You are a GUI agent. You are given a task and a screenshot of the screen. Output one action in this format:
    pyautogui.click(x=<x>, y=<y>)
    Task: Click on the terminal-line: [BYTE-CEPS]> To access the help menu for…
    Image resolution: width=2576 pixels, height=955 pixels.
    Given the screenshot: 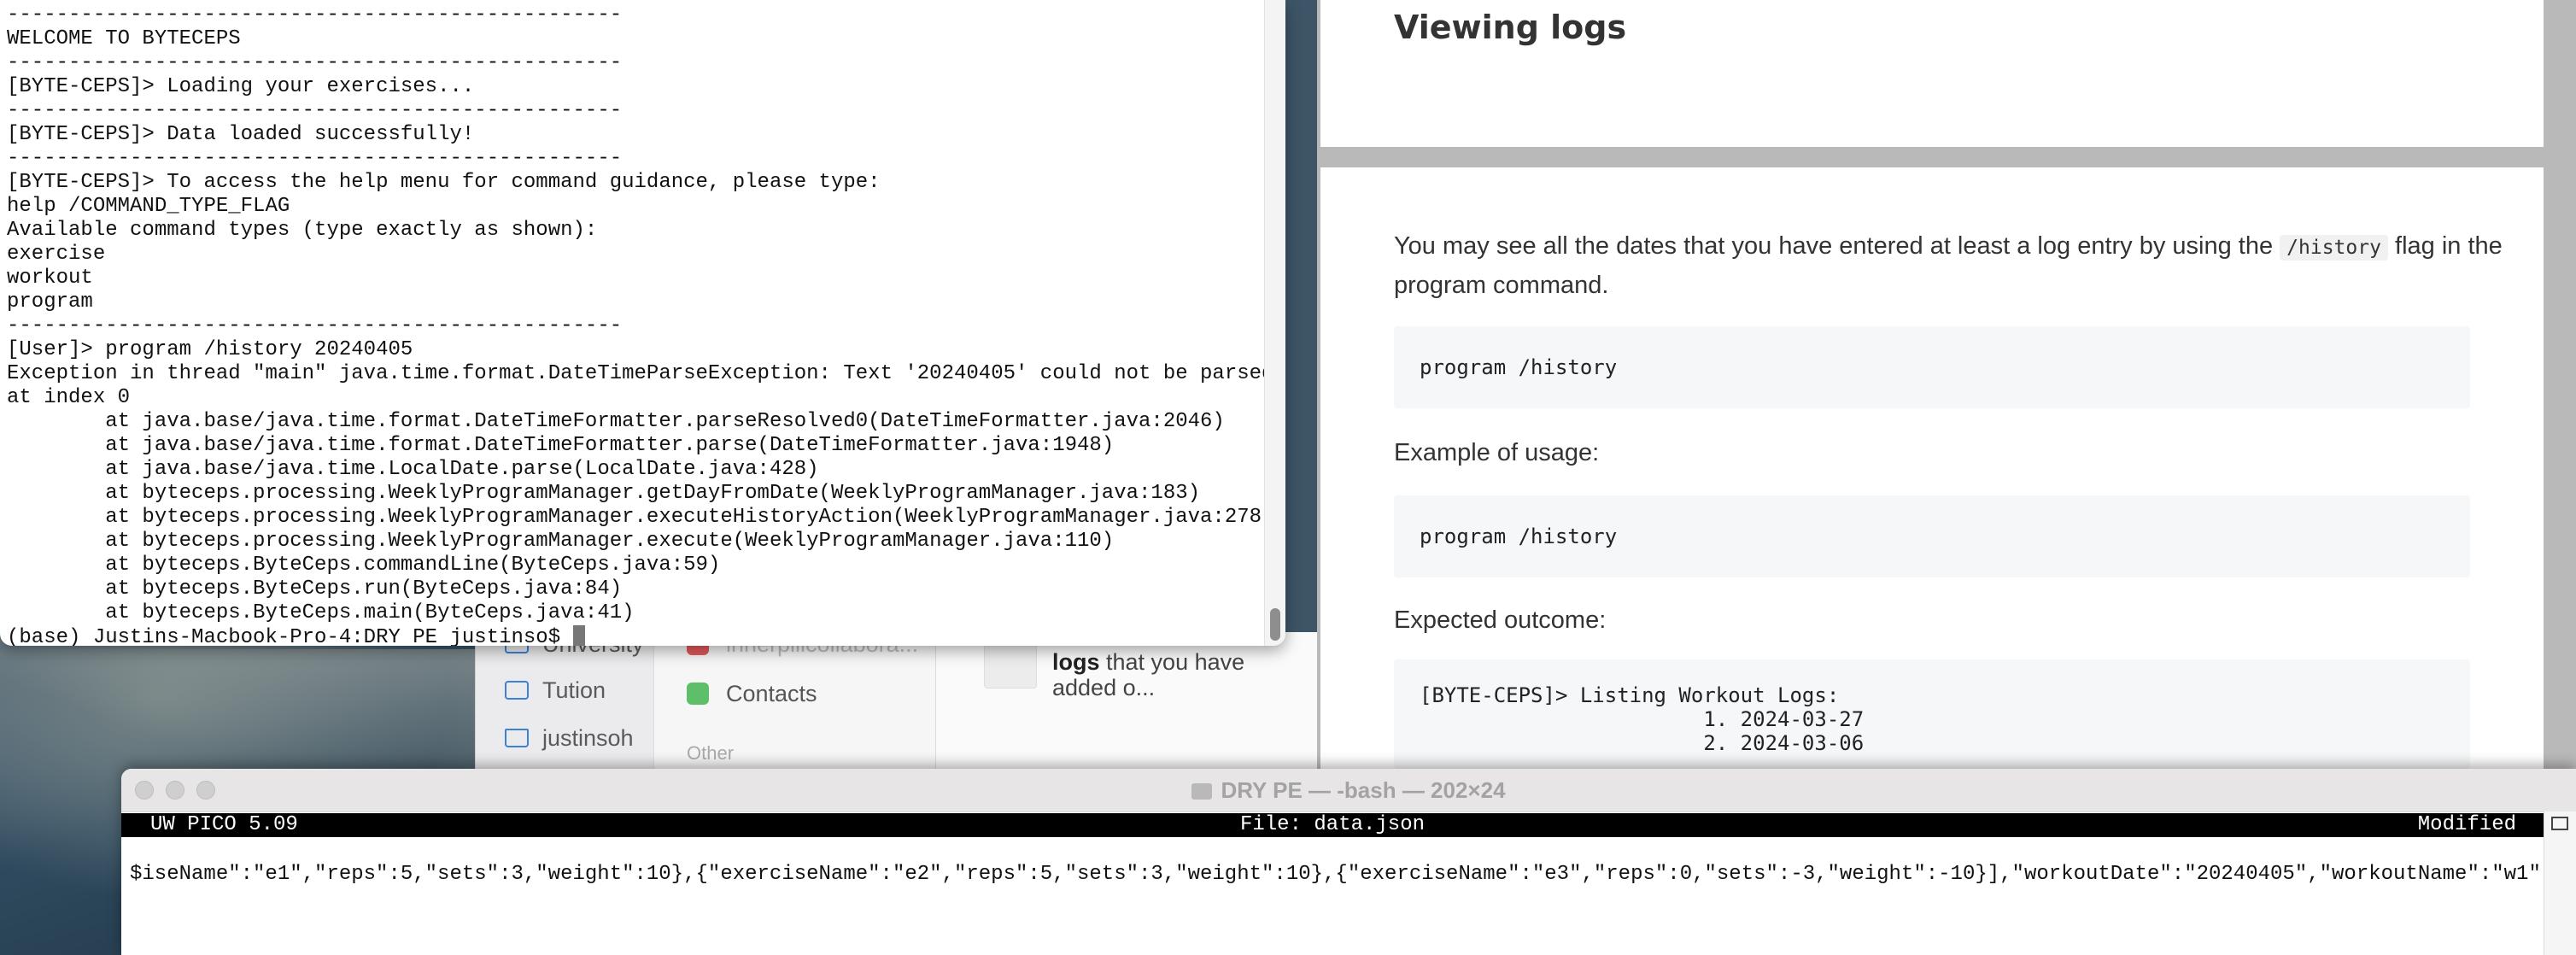 What is the action you would take?
    pyautogui.click(x=444, y=182)
    